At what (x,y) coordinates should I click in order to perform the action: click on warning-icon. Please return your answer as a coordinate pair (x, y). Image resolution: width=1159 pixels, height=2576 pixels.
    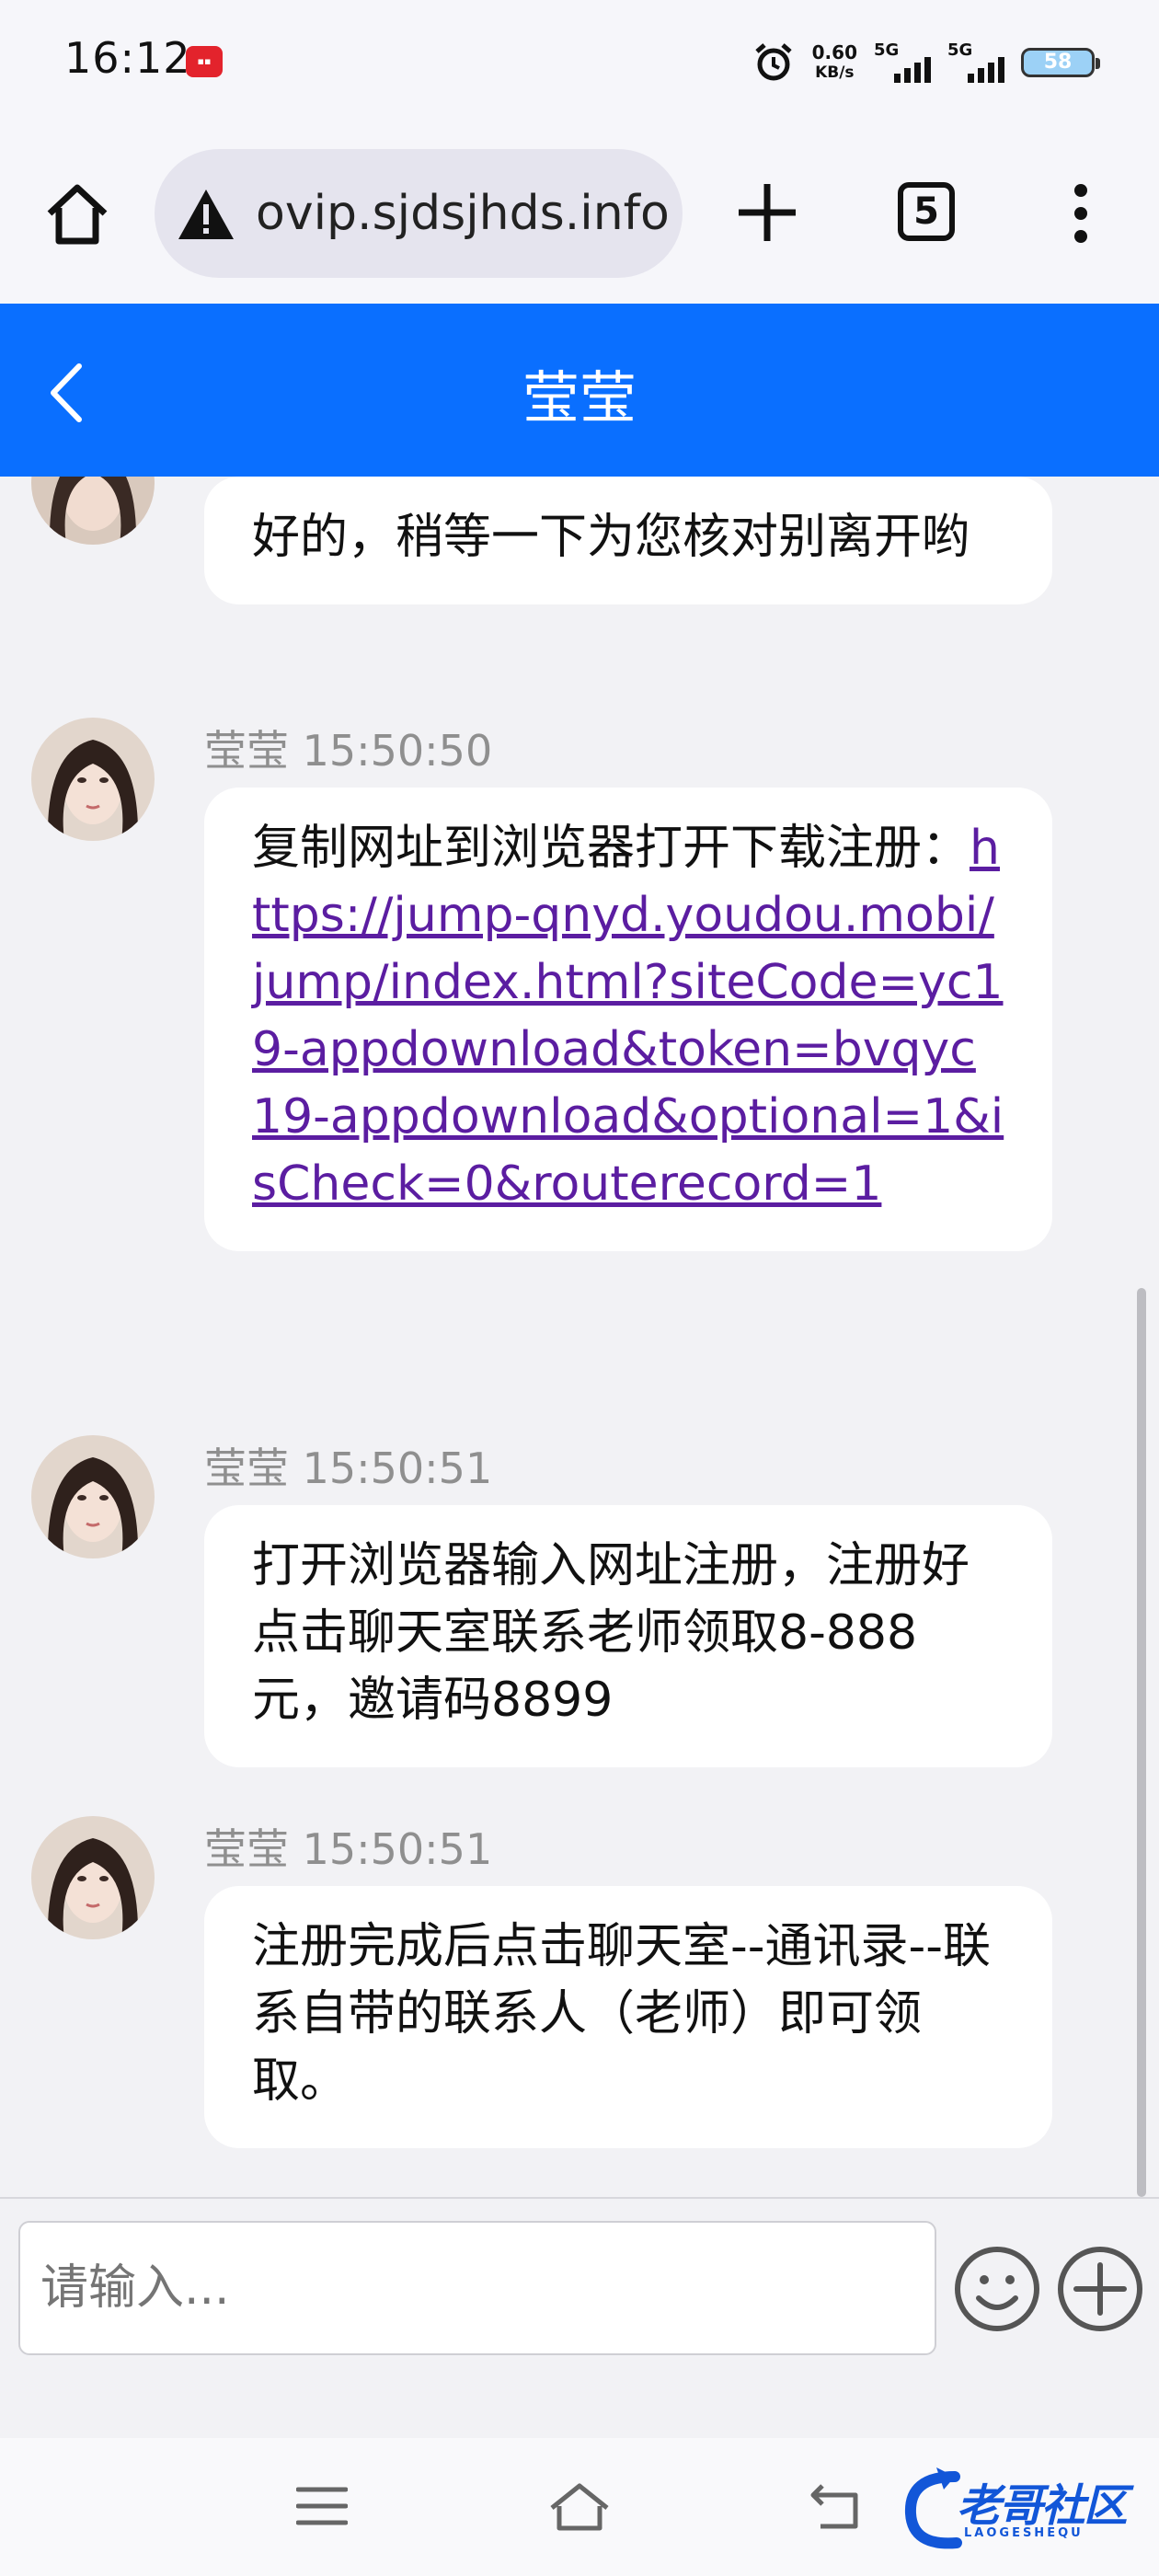
    Looking at the image, I should click on (206, 214).